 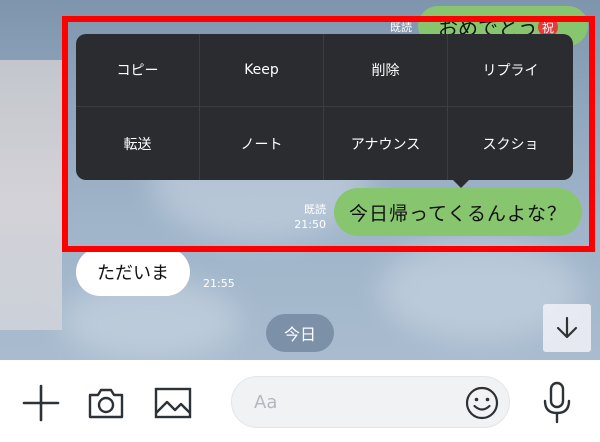 I want to click on image-icon, so click(x=173, y=403).